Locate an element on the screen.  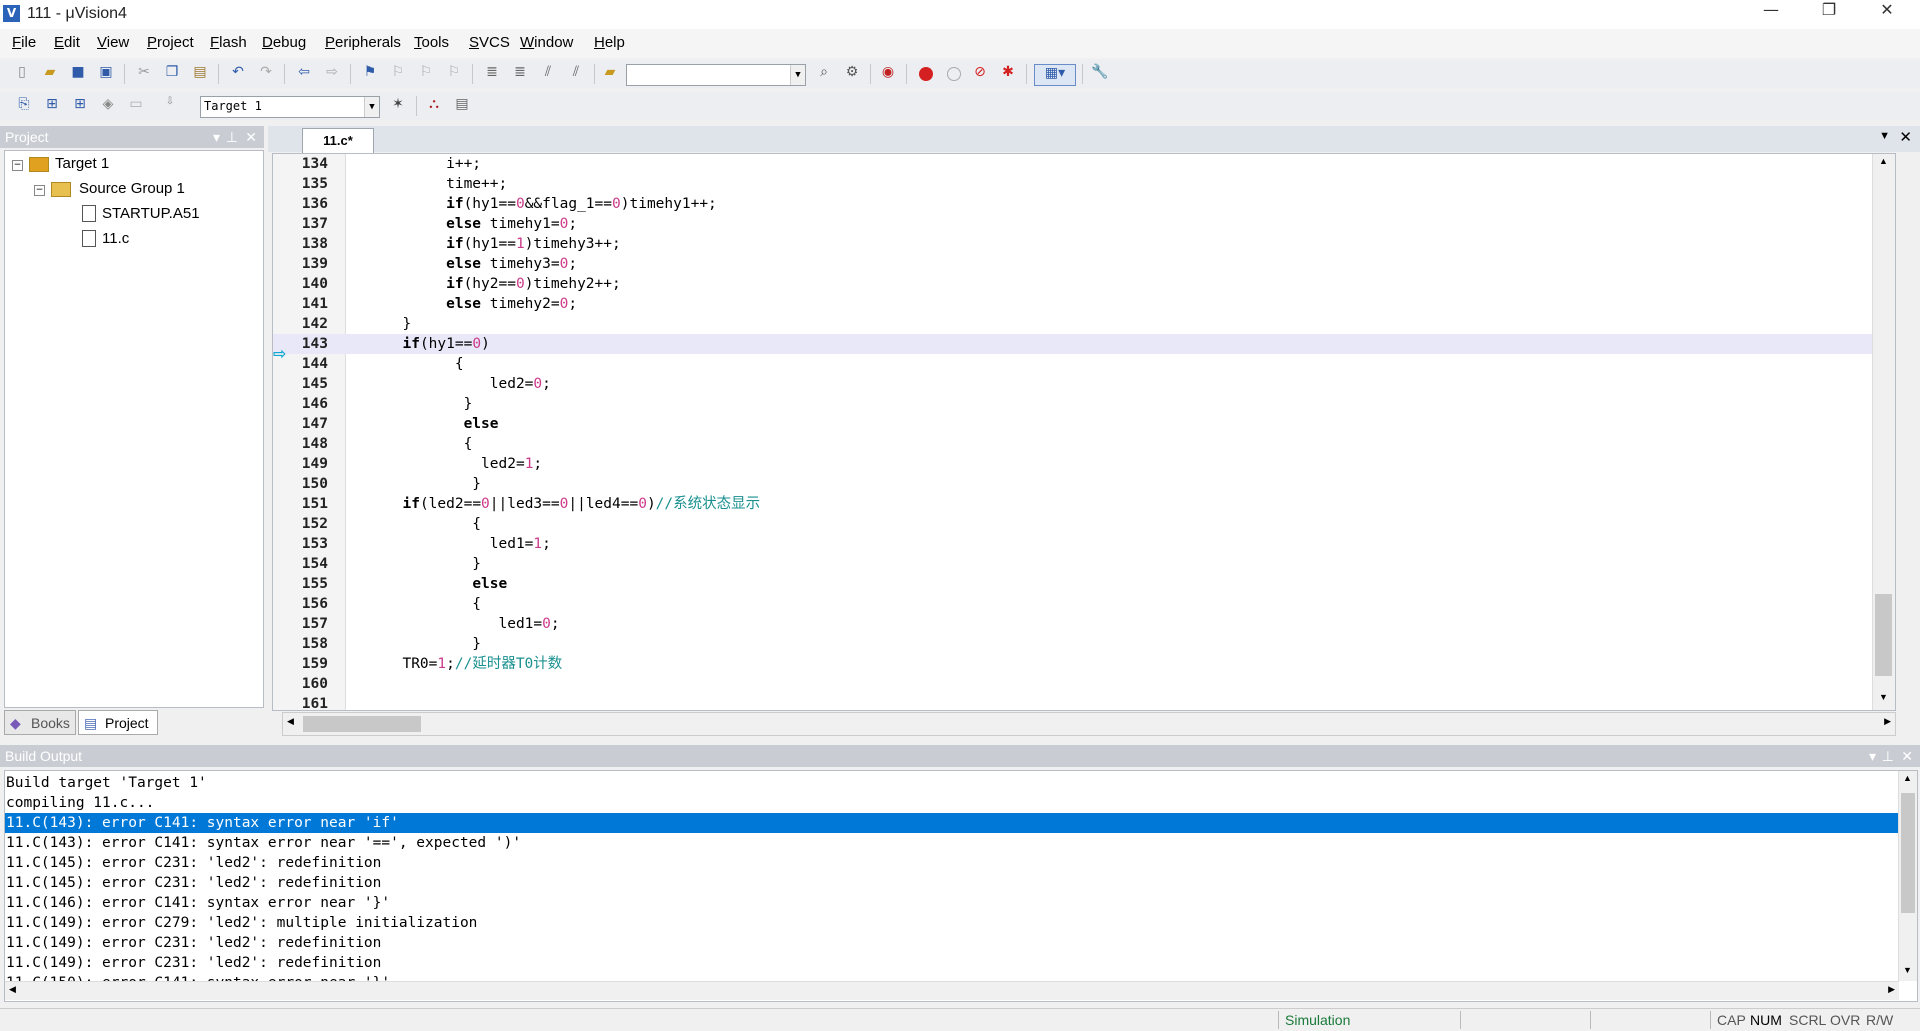
tree-item-startup-file: STARTUP.A51 is located at coordinates (151, 213).